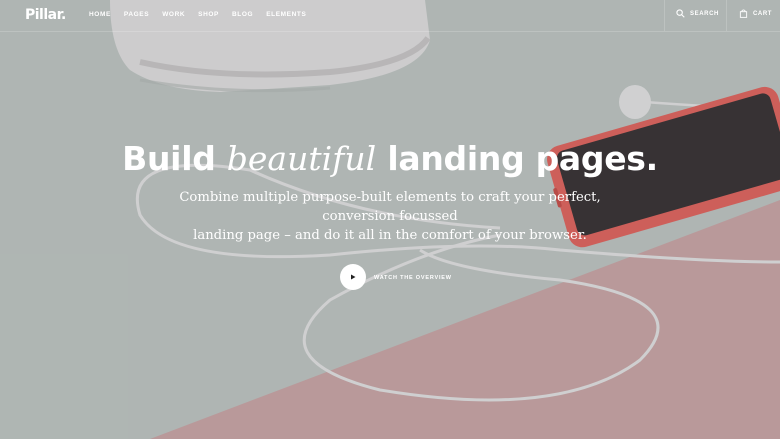 Image resolution: width=780 pixels, height=439 pixels. Describe the element at coordinates (136, 14) in the screenshot. I see `nav-item-pages: PAGES` at that location.